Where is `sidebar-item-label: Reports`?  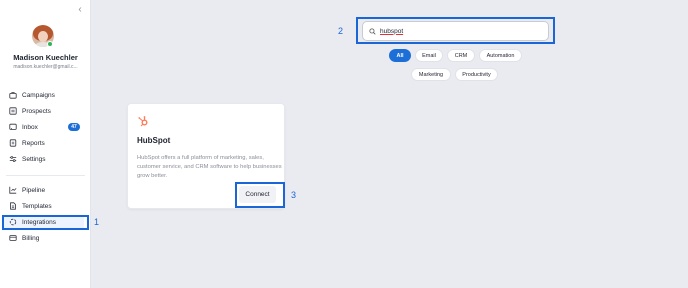 sidebar-item-label: Reports is located at coordinates (33, 143).